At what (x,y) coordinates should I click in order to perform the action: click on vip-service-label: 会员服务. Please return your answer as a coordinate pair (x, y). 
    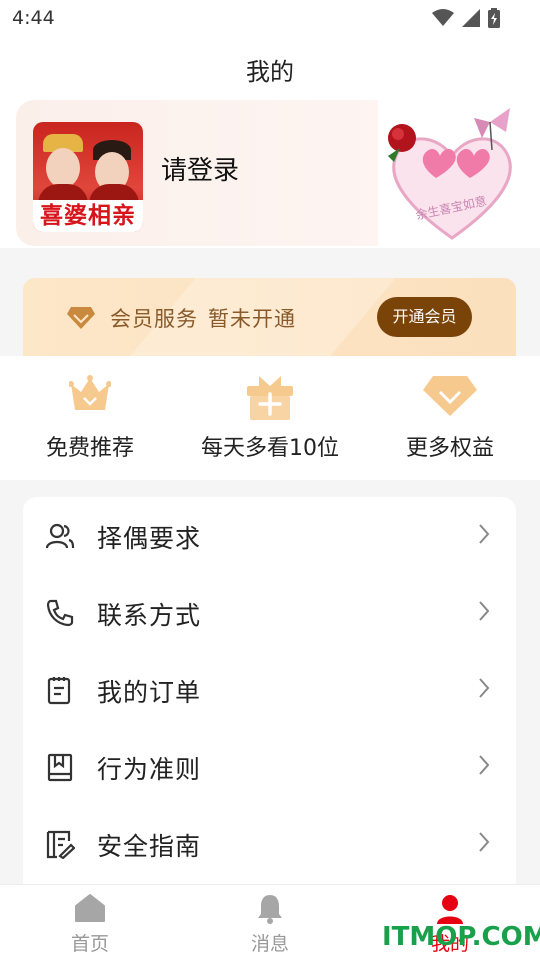
    Looking at the image, I should click on (154, 319).